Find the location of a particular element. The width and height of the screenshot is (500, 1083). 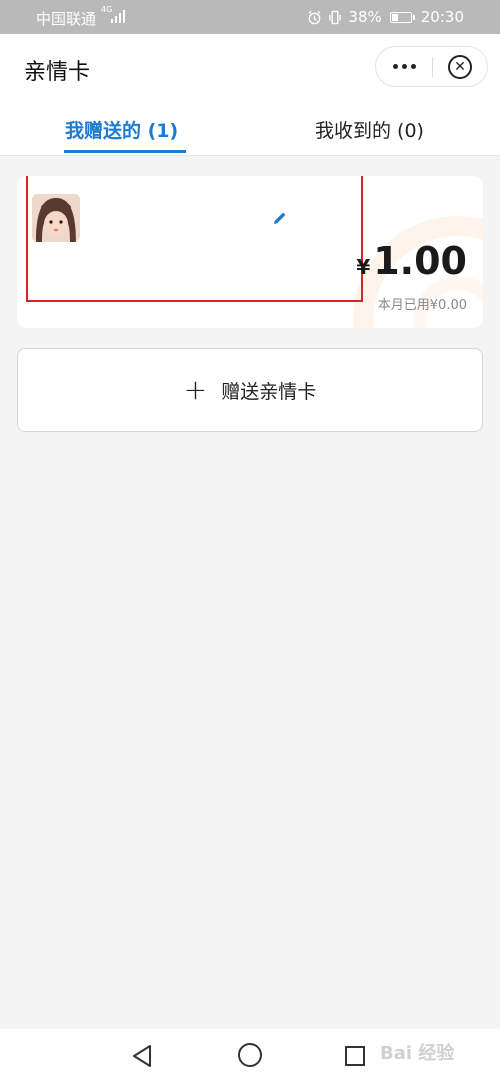

annotation-highlight-box is located at coordinates (194, 239).